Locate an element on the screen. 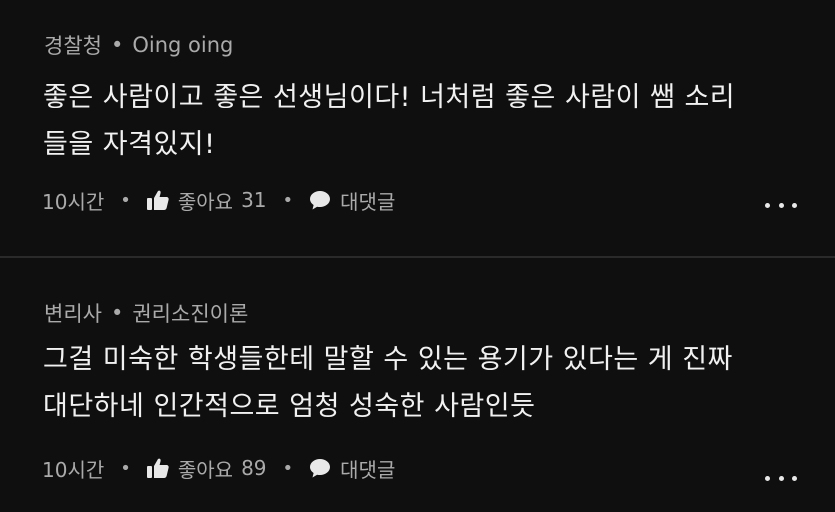  like-count: 89 is located at coordinates (254, 468).